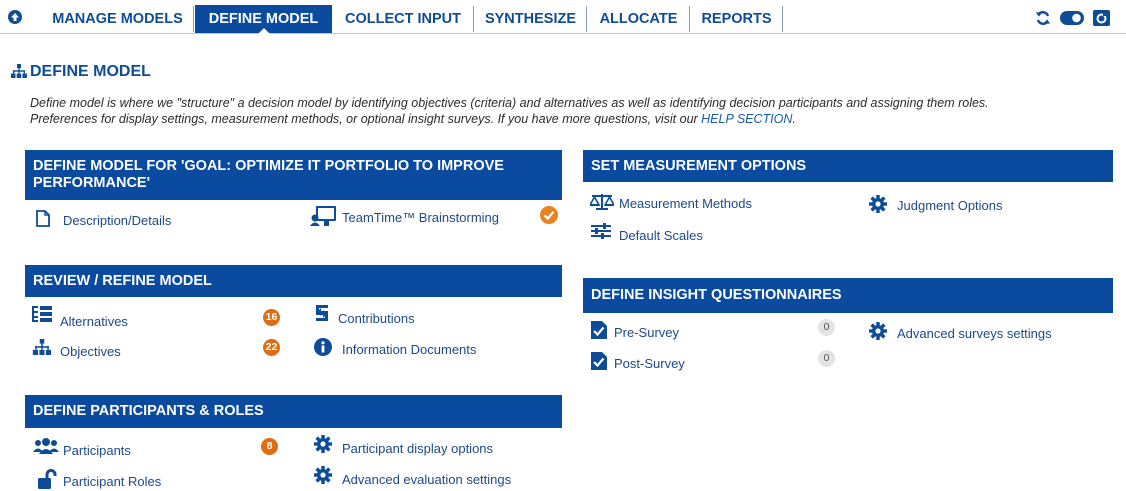 The height and width of the screenshot is (491, 1126). Describe the element at coordinates (974, 333) in the screenshot. I see `advanced-surveys-settings-link: Advanced surveys settings` at that location.